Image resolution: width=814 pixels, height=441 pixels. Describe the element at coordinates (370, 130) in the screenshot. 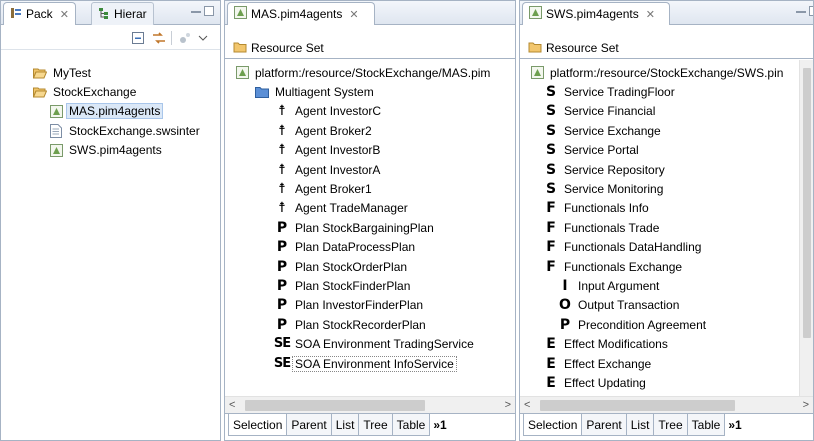

I see `tree-item: ☨ Agent Broker2` at that location.